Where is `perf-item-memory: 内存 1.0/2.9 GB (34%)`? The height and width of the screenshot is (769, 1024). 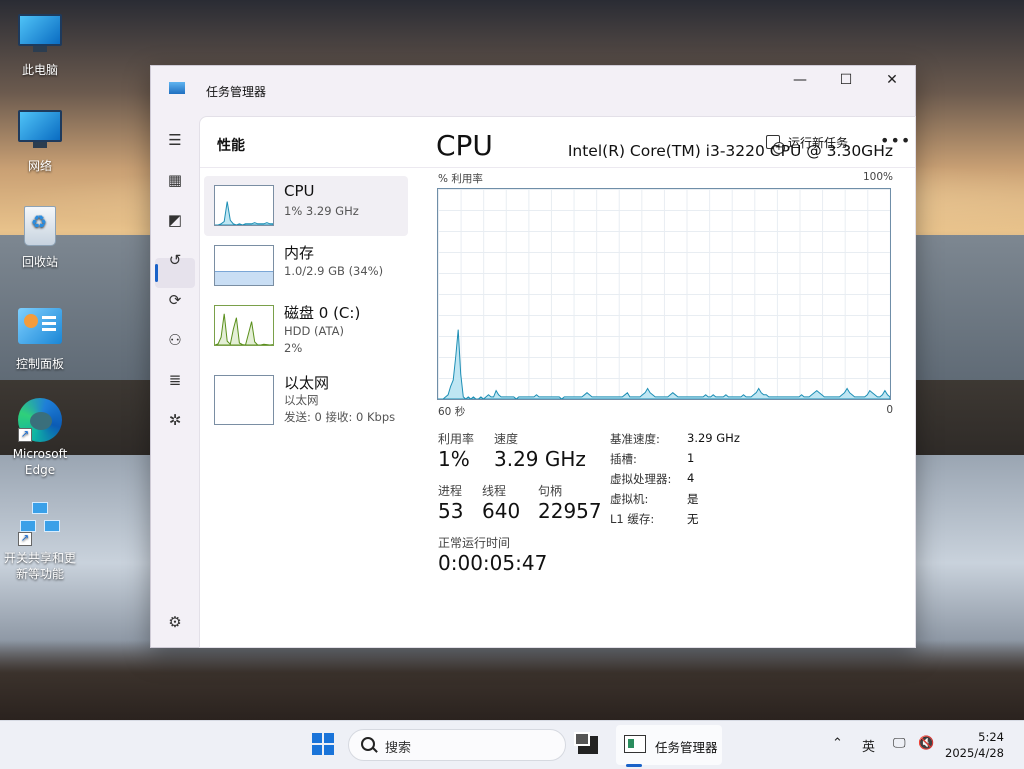 perf-item-memory: 内存 1.0/2.9 GB (34%) is located at coordinates (306, 266).